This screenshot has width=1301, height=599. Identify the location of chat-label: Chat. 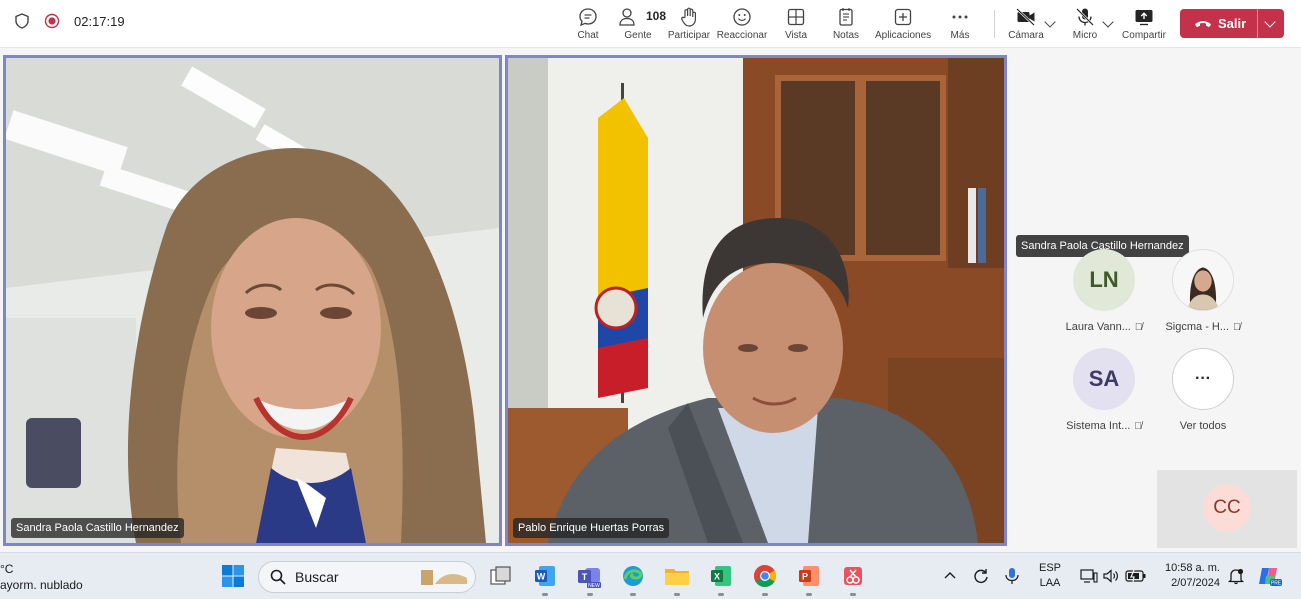
(588, 35).